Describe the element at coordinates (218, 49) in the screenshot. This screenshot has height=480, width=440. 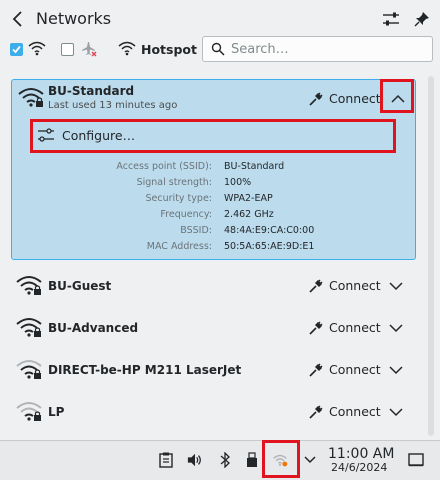
I see `search-icon` at that location.